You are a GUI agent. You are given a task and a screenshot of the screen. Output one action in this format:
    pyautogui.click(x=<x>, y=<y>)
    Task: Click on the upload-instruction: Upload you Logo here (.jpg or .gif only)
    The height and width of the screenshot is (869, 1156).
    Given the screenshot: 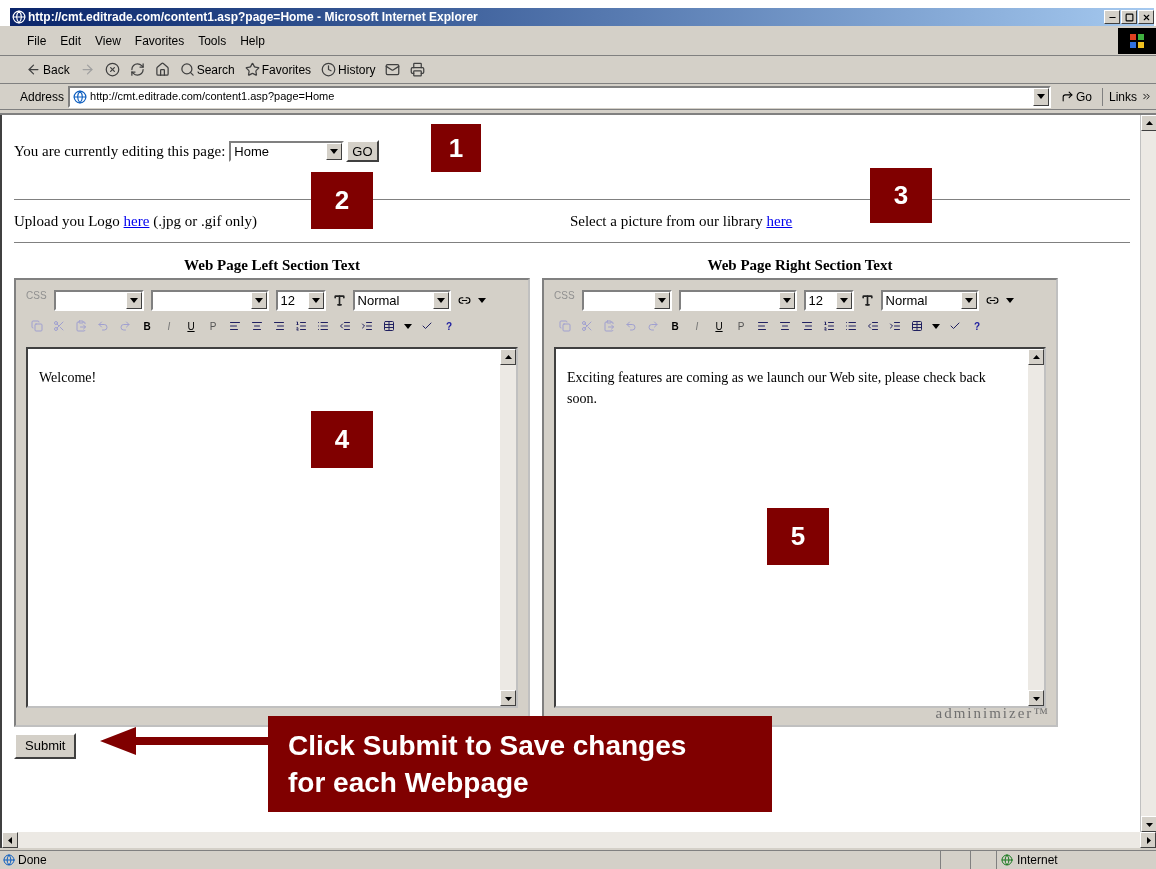 What is the action you would take?
    pyautogui.click(x=135, y=221)
    